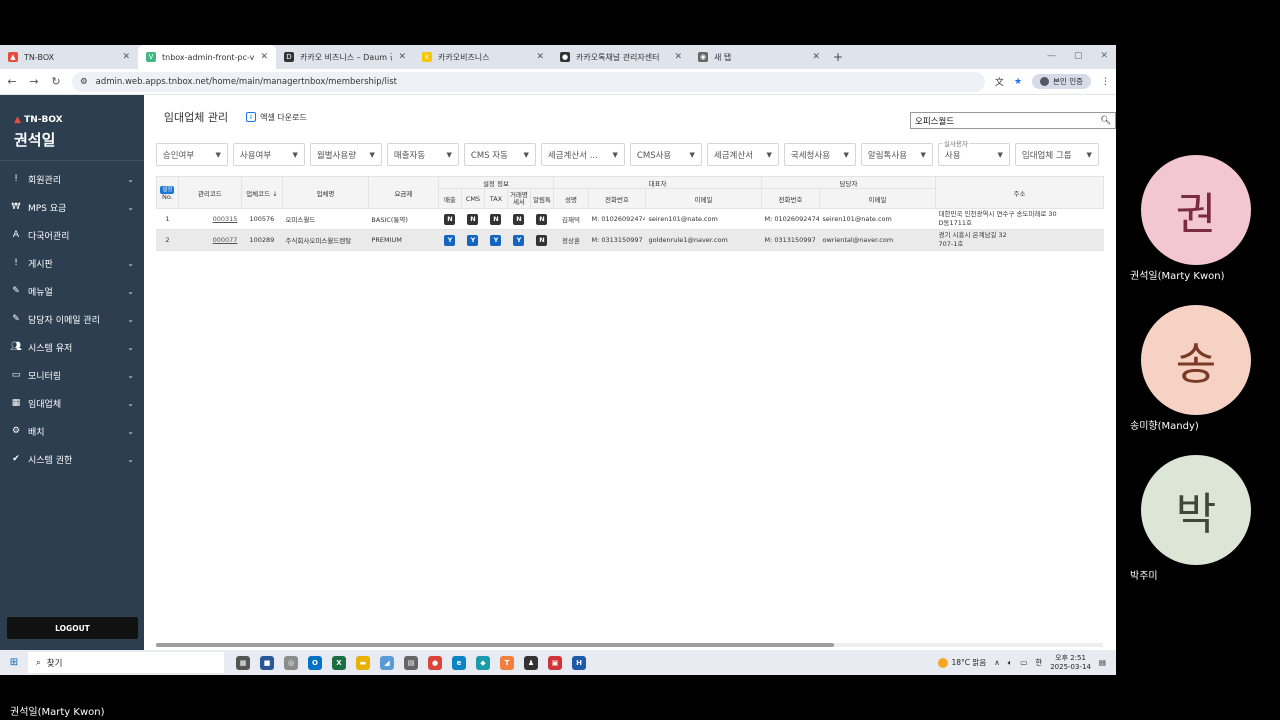 The width and height of the screenshot is (1280, 720). What do you see at coordinates (72, 291) in the screenshot?
I see `sidebar-item-5: ✎ 메뉴얼 ⌄` at bounding box center [72, 291].